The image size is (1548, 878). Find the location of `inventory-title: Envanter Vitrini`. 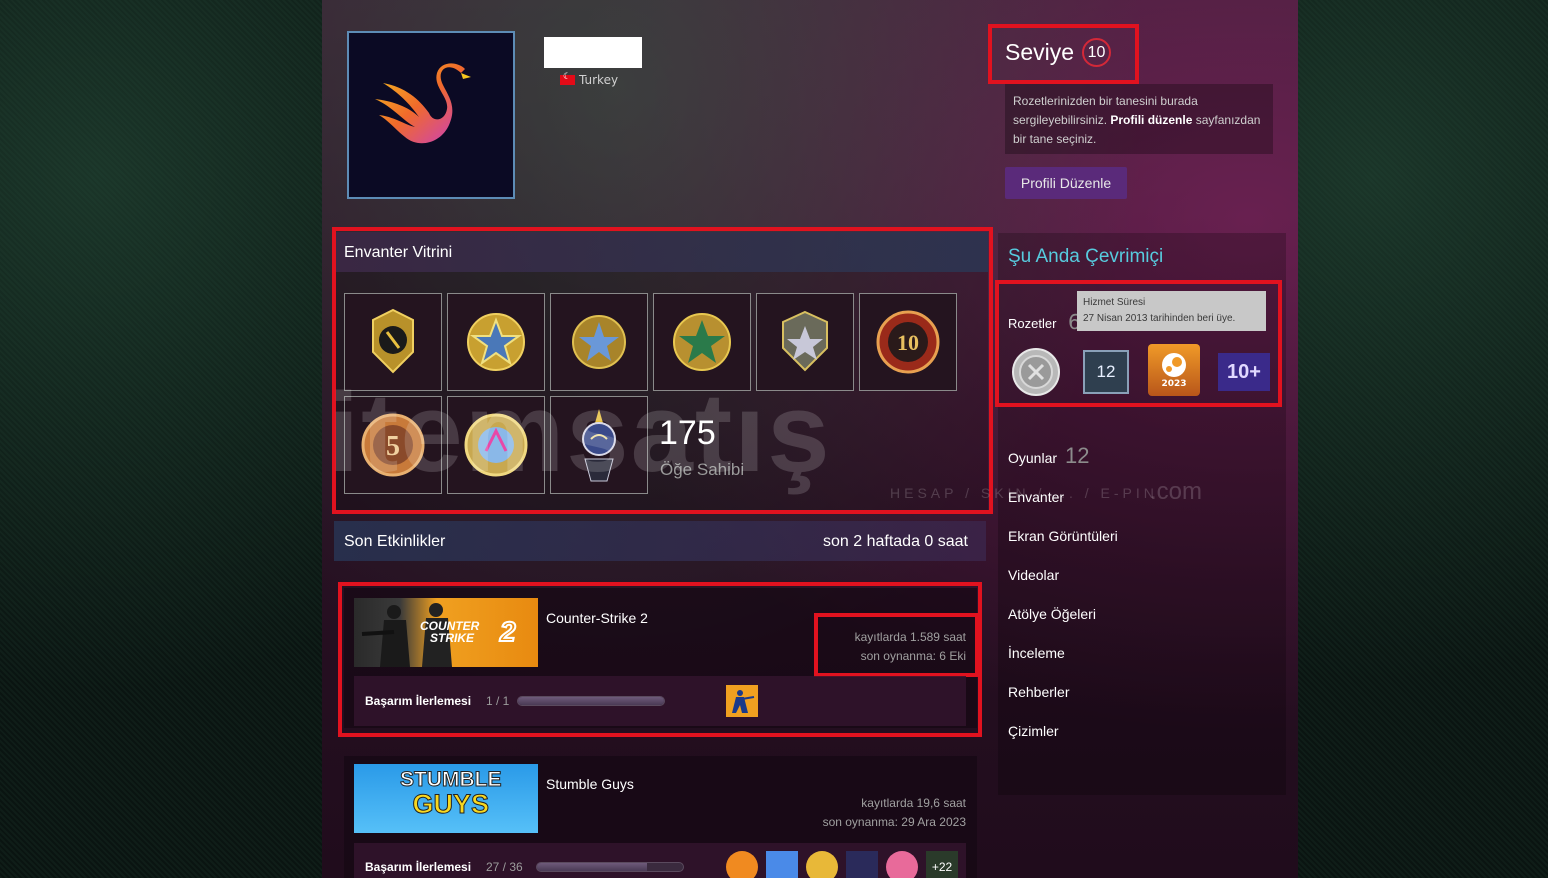

inventory-title: Envanter Vitrini is located at coordinates (398, 252).